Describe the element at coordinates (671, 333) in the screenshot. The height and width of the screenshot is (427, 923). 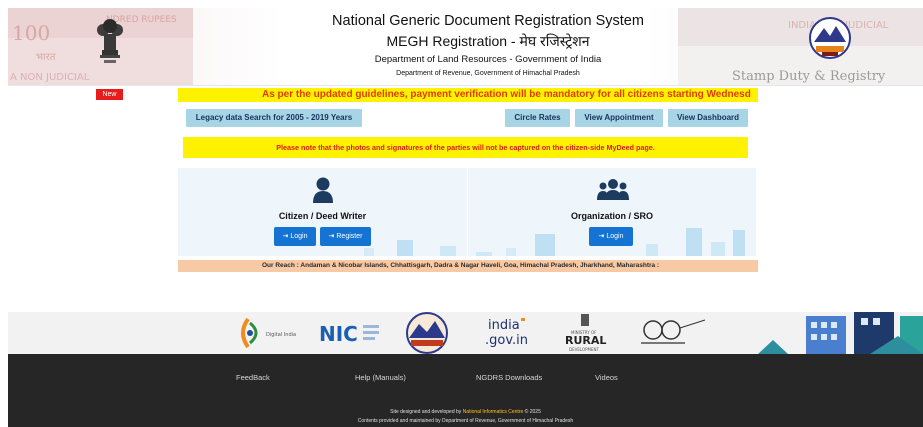
I see `swachh-bharat-logo` at that location.